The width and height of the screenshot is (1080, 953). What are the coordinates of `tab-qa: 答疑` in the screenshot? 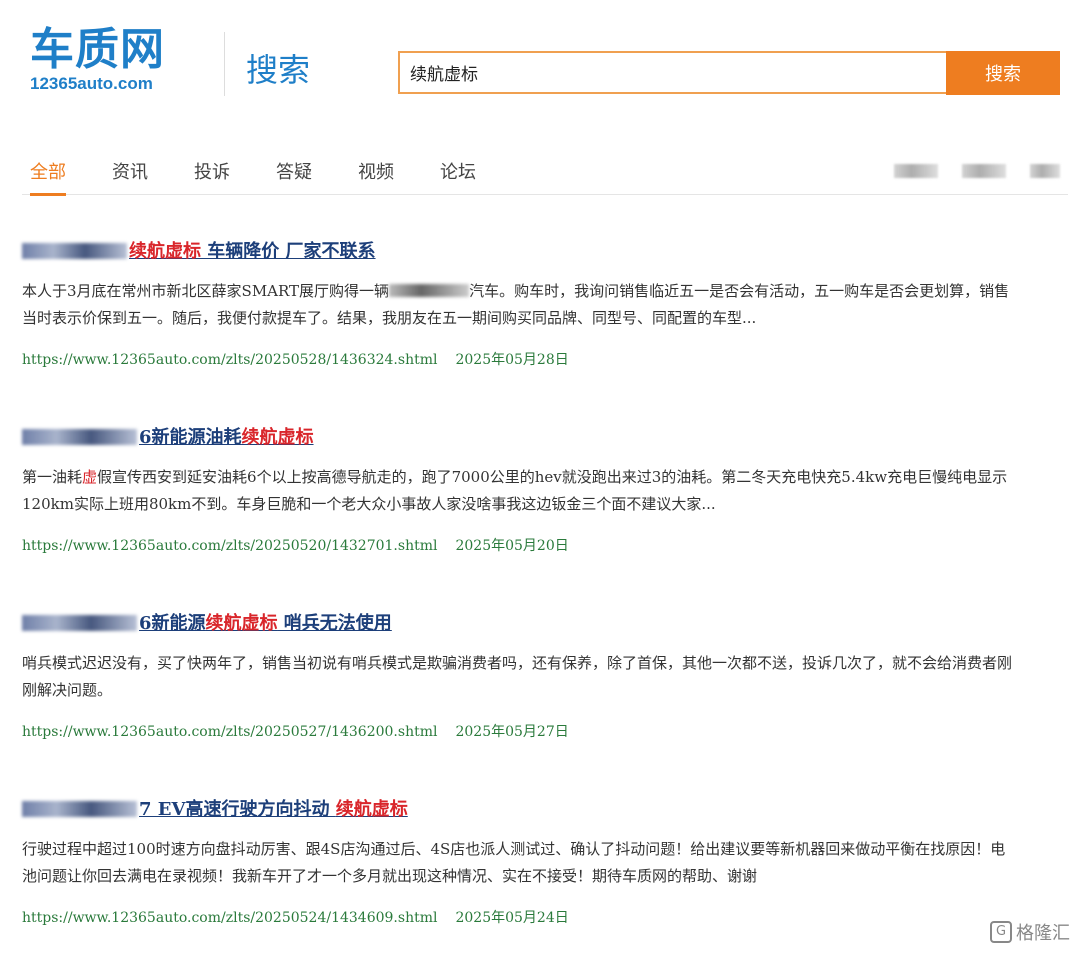 It's located at (294, 173).